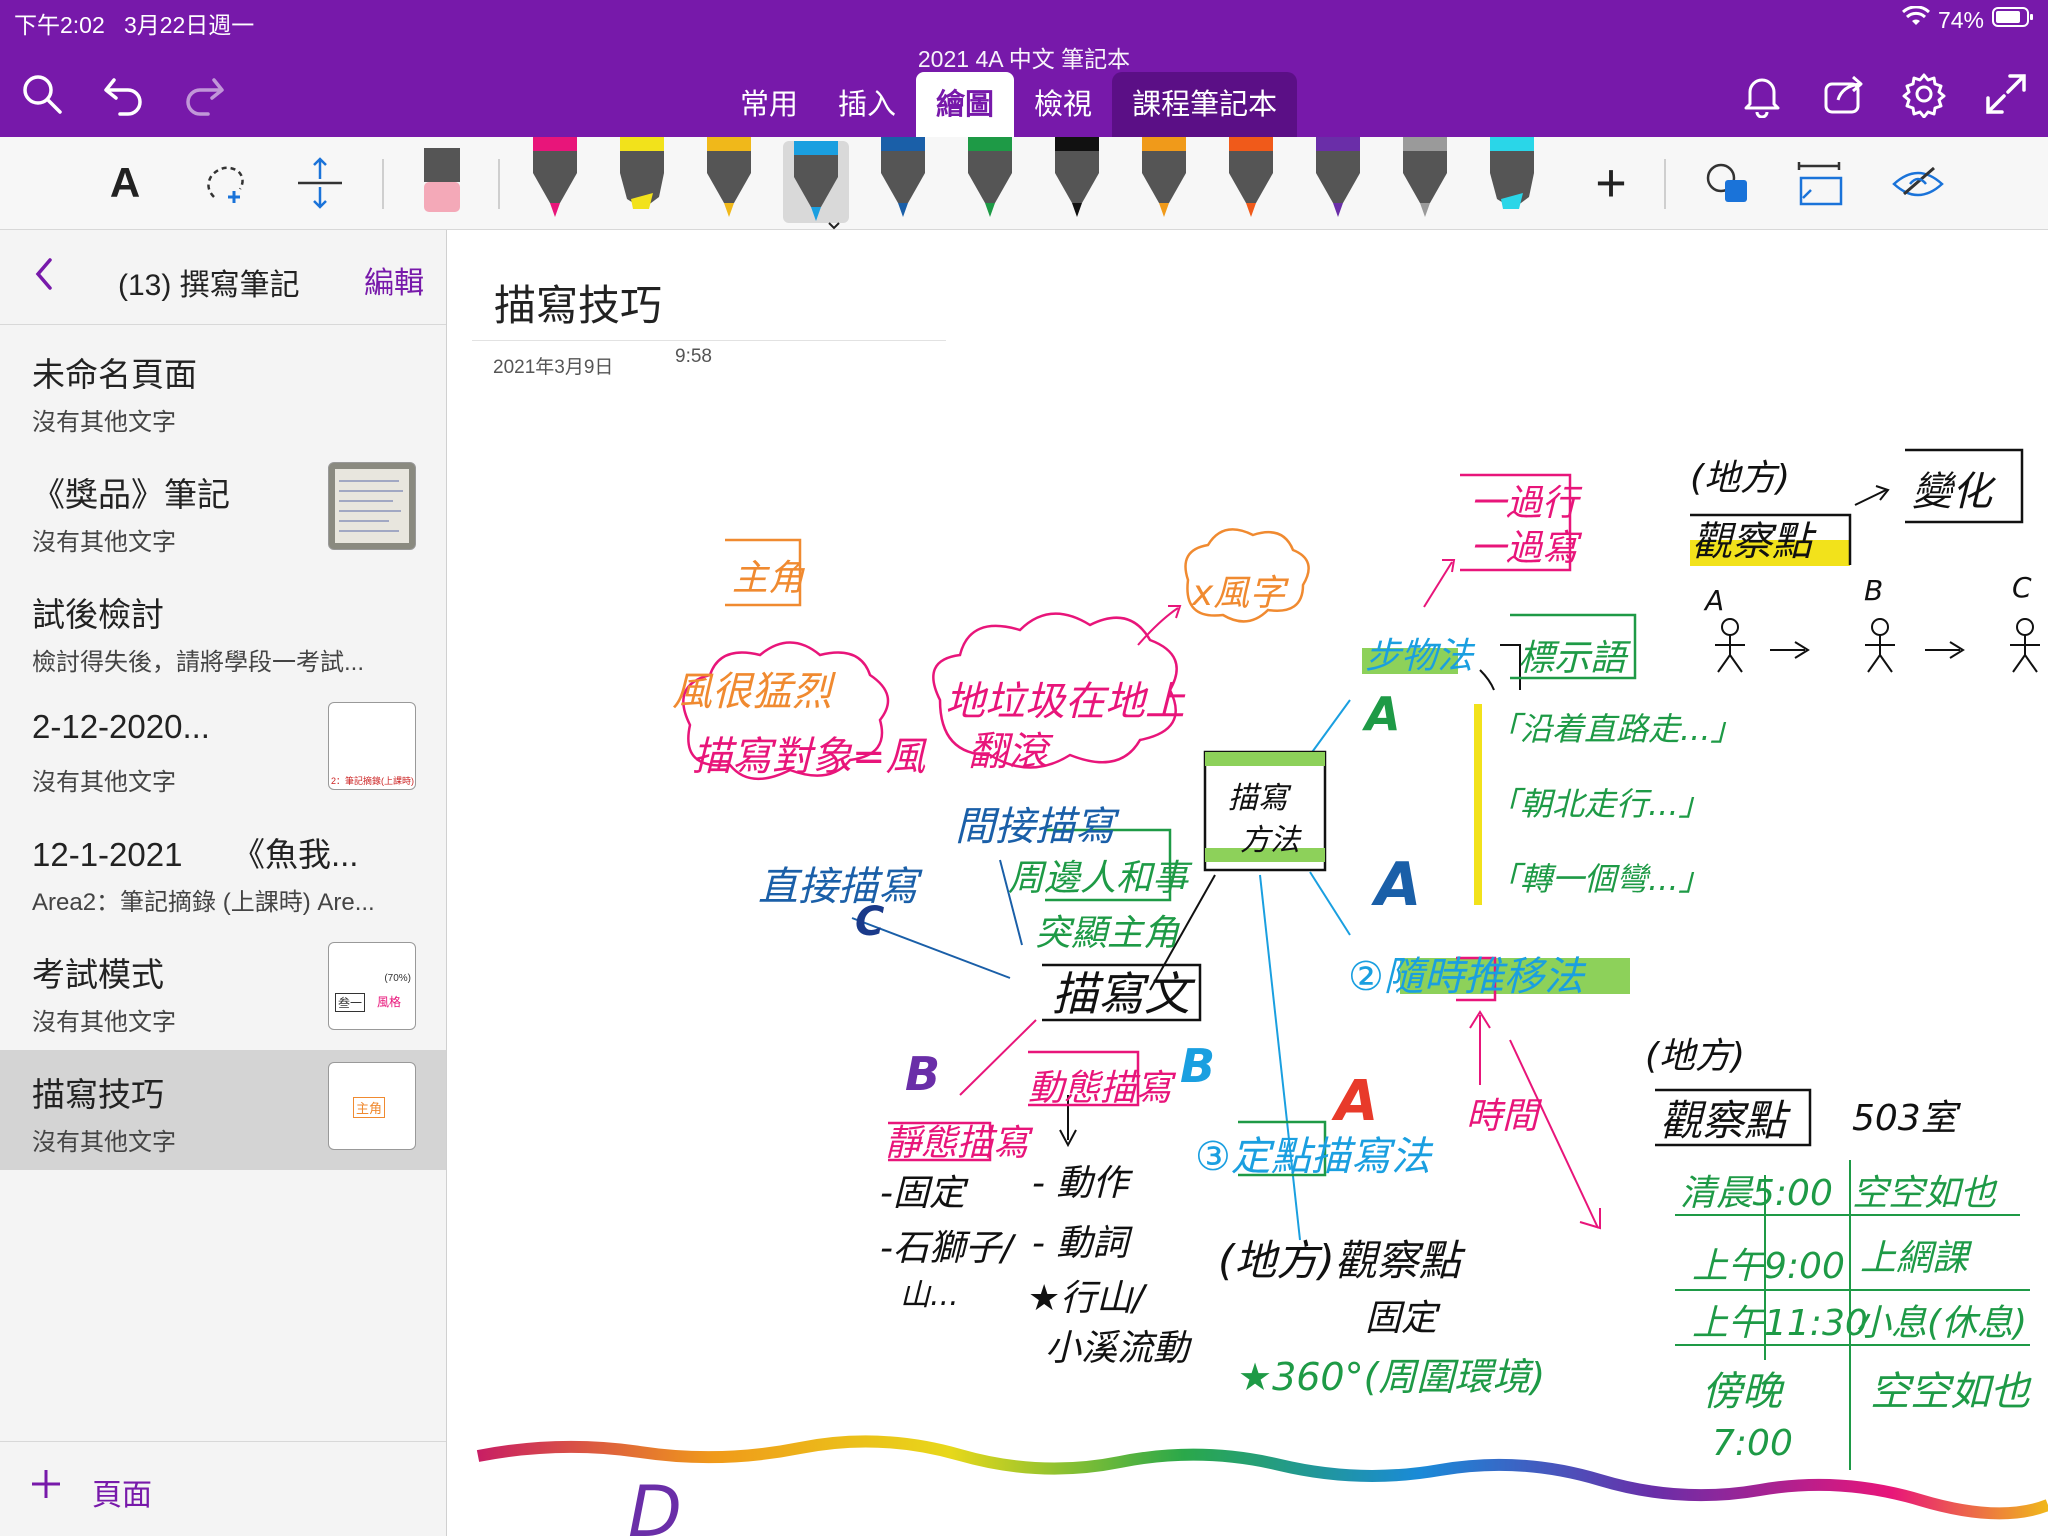 The width and height of the screenshot is (2048, 1536). I want to click on draw-toolbar: A +, so click(1024, 183).